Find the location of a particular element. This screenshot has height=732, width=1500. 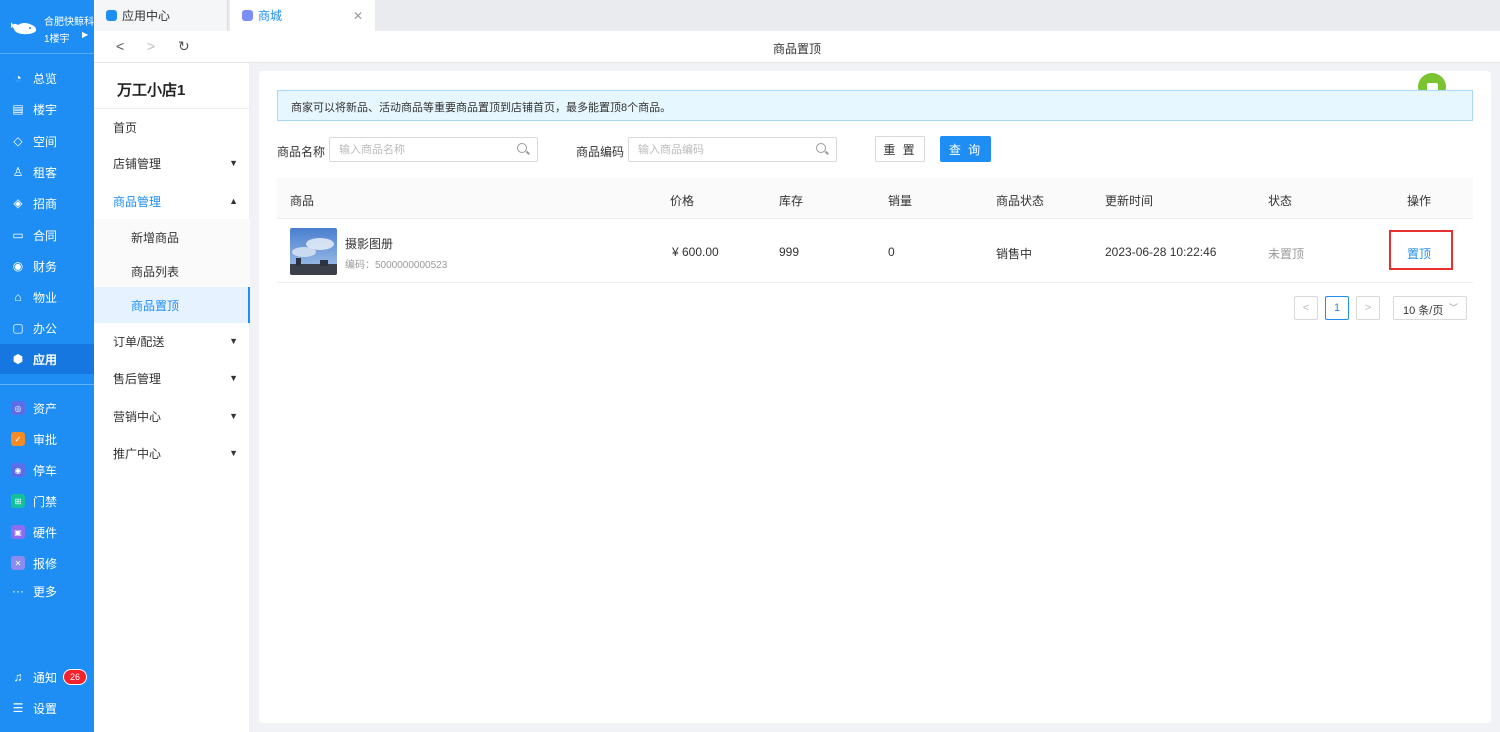

menu-goods-add: 新增商品 is located at coordinates (172, 237).